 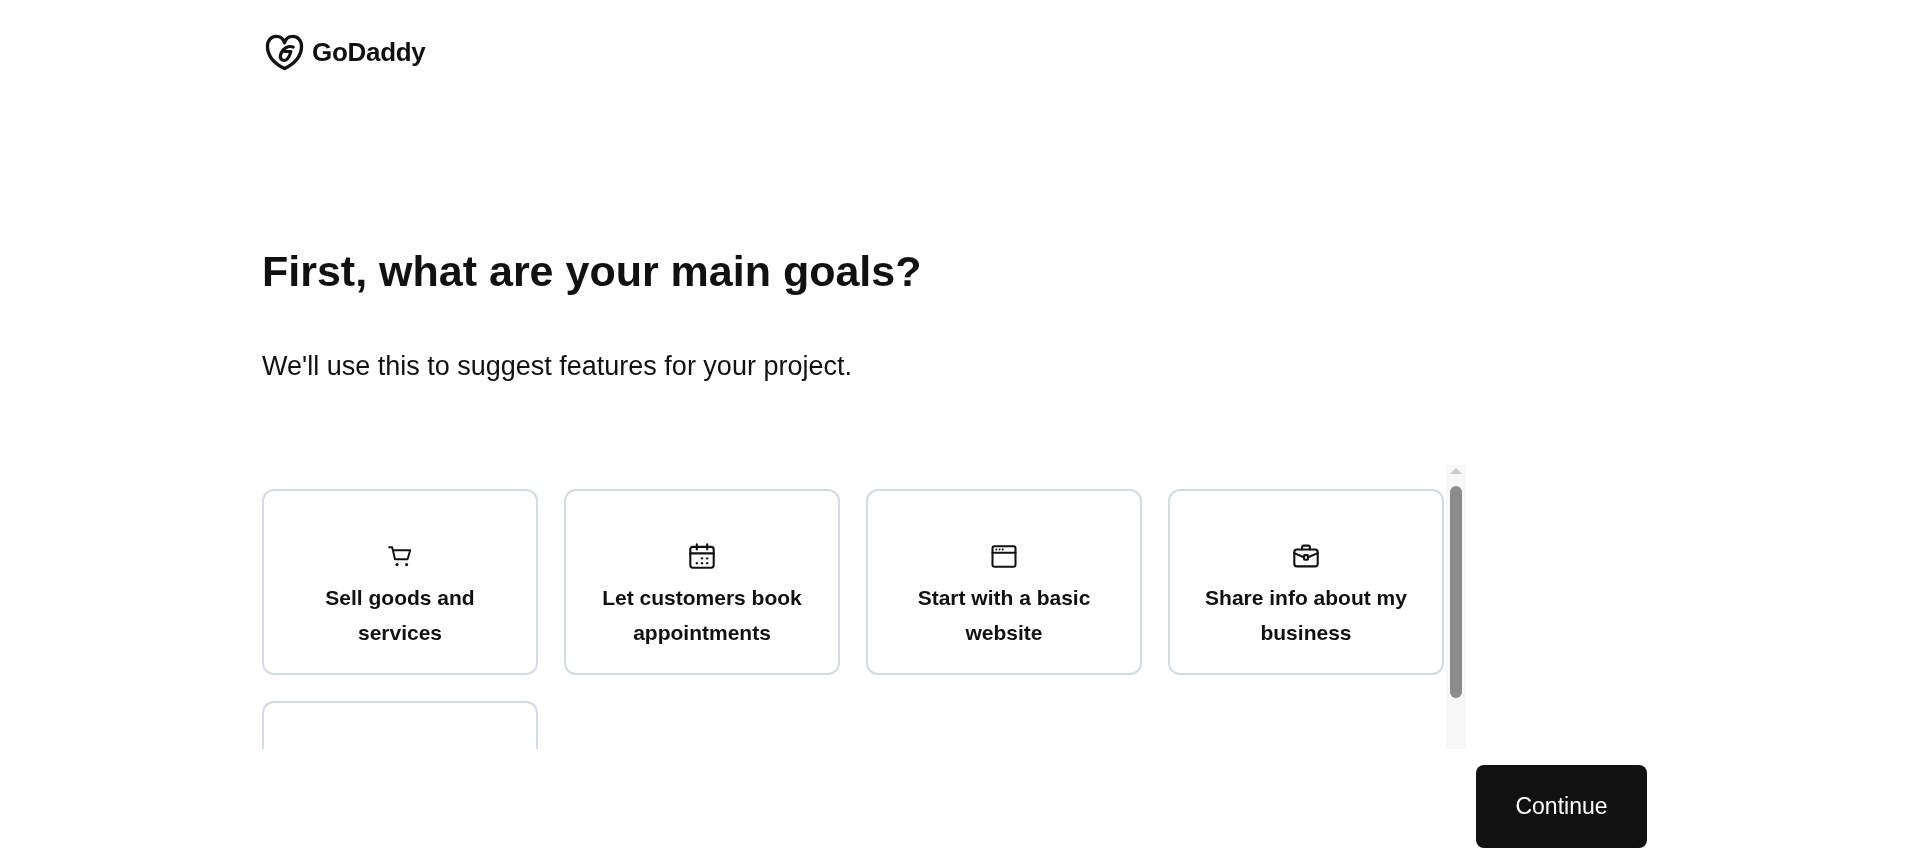 I want to click on goal-card: Start with a basic website, so click(x=1004, y=582).